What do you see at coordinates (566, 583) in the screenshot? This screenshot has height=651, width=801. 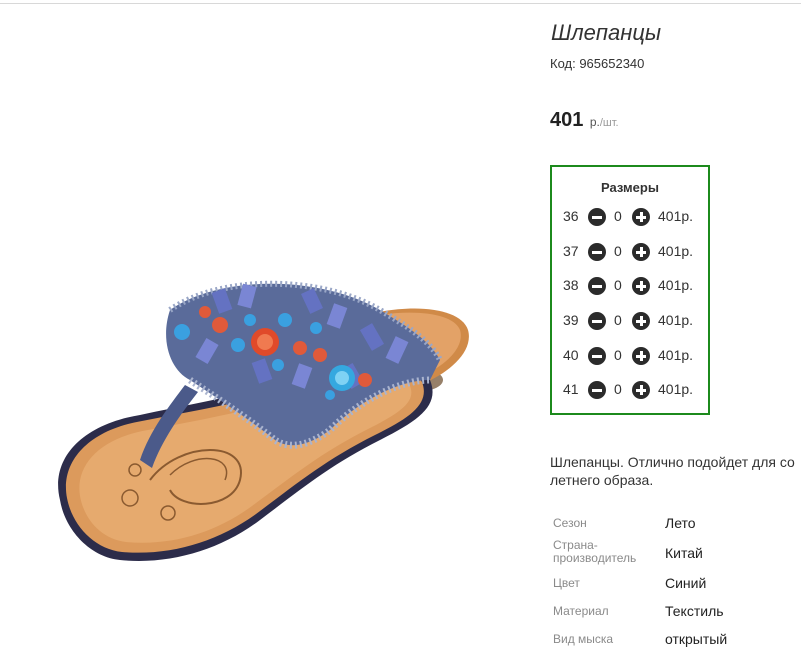 I see `spec-key: Цвет` at bounding box center [566, 583].